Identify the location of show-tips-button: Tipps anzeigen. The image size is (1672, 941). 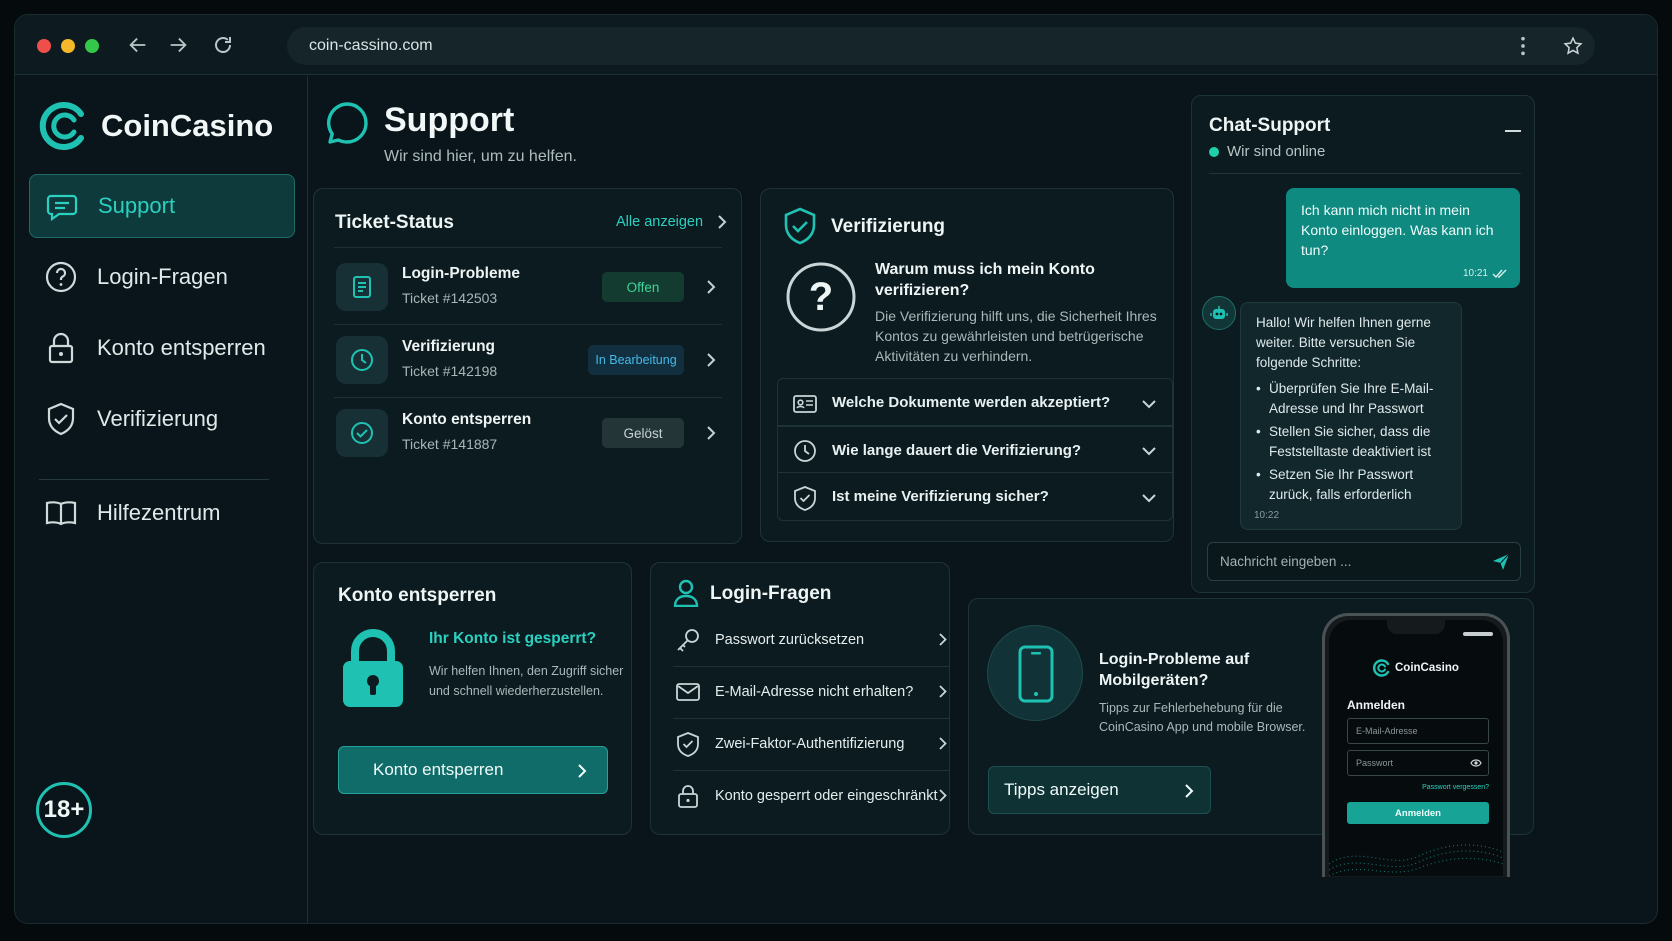
(1099, 790).